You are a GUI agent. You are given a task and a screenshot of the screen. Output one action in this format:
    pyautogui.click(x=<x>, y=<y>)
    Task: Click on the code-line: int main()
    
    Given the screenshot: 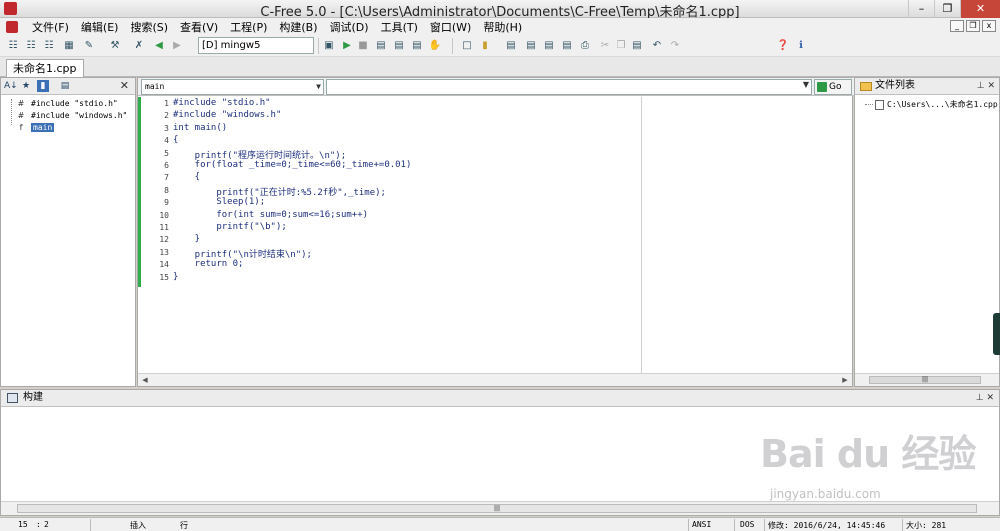 What is the action you would take?
    pyautogui.click(x=200, y=128)
    